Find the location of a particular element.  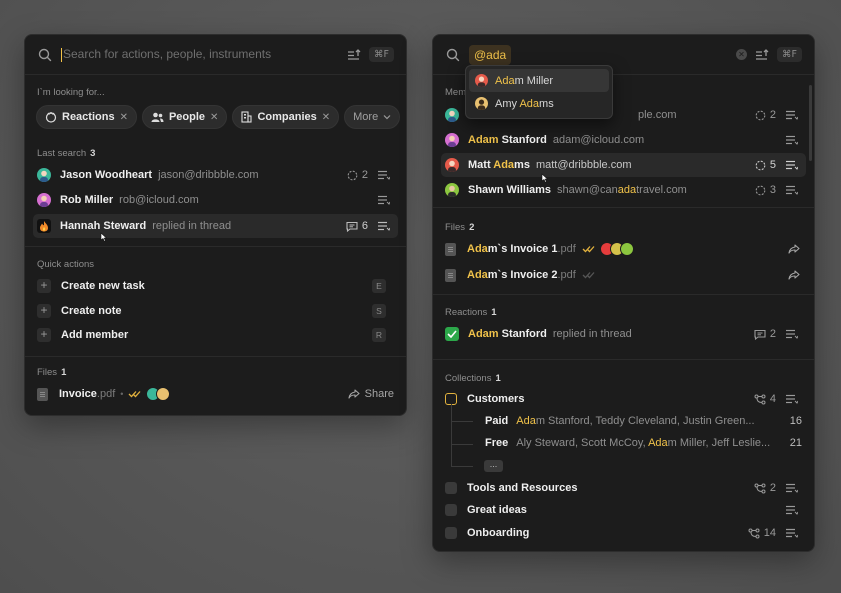

chip-people: People ✕ is located at coordinates (184, 117).